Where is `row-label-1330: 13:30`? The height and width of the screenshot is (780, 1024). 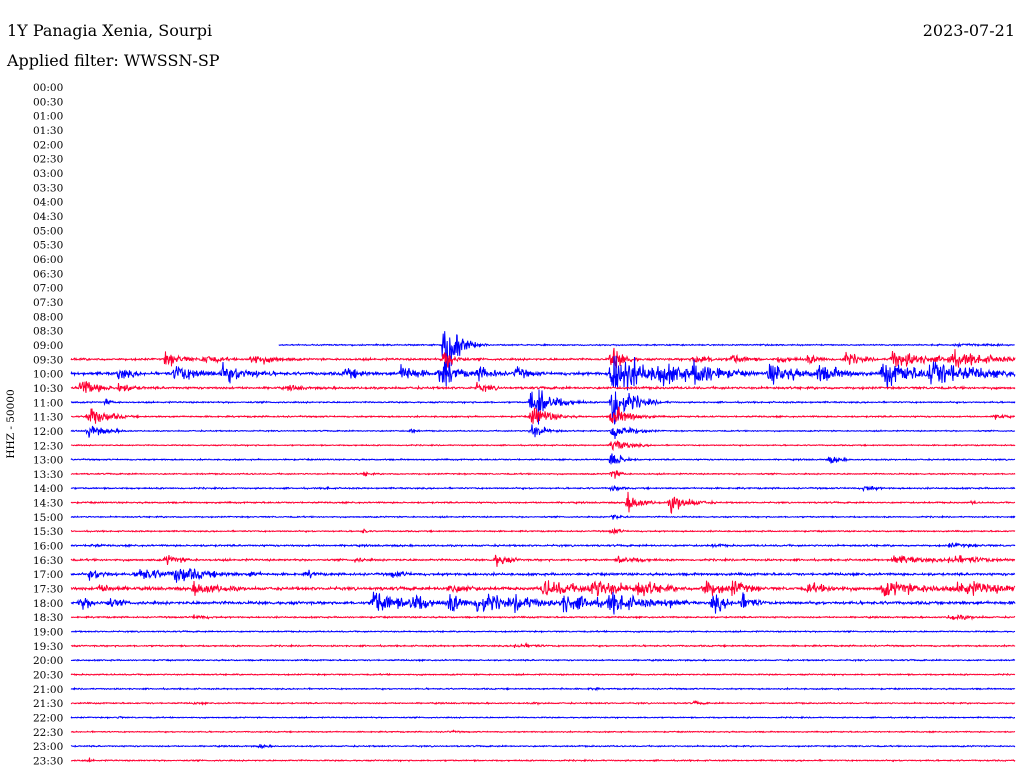
row-label-1330: 13:30 is located at coordinates (48, 475).